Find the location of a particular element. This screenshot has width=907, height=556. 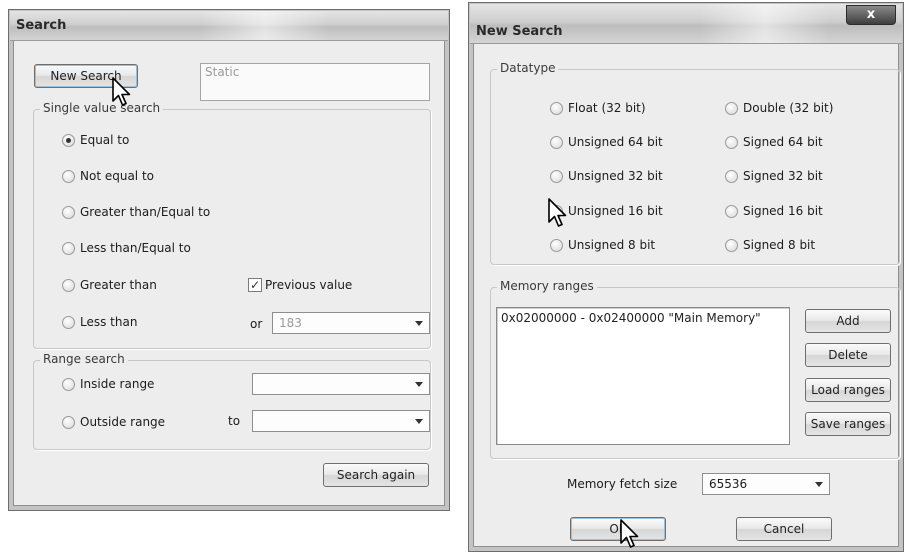

datatype-label: Unsigned 8 bit is located at coordinates (612, 245).